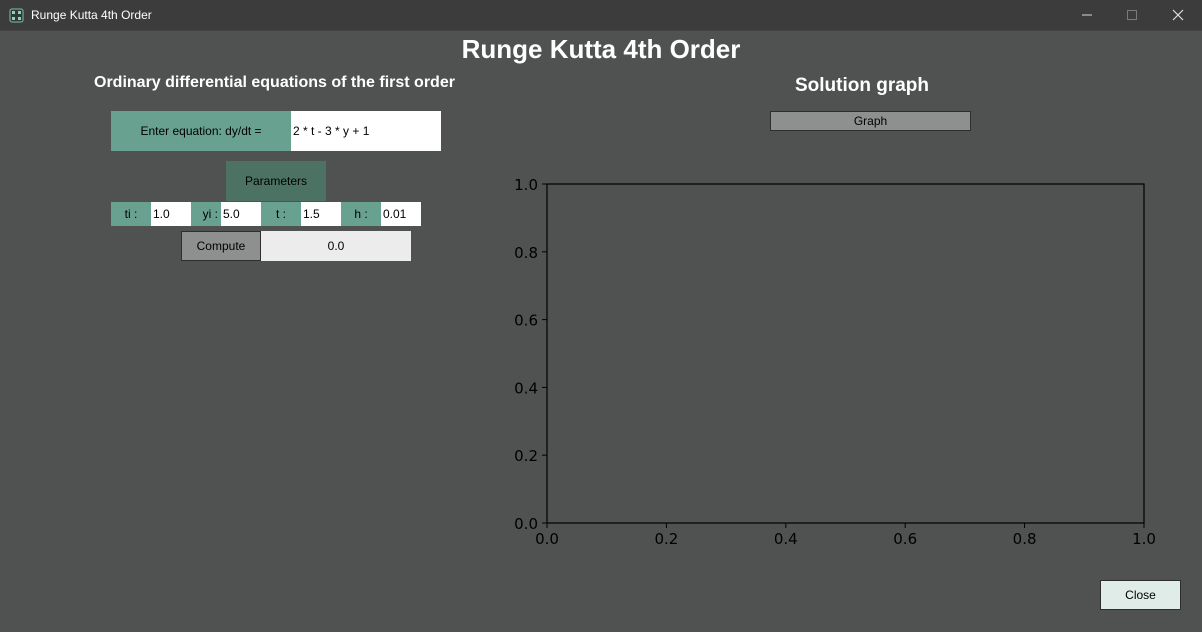  Describe the element at coordinates (1025, 539) in the screenshot. I see `x-tick-label: 0.8` at that location.